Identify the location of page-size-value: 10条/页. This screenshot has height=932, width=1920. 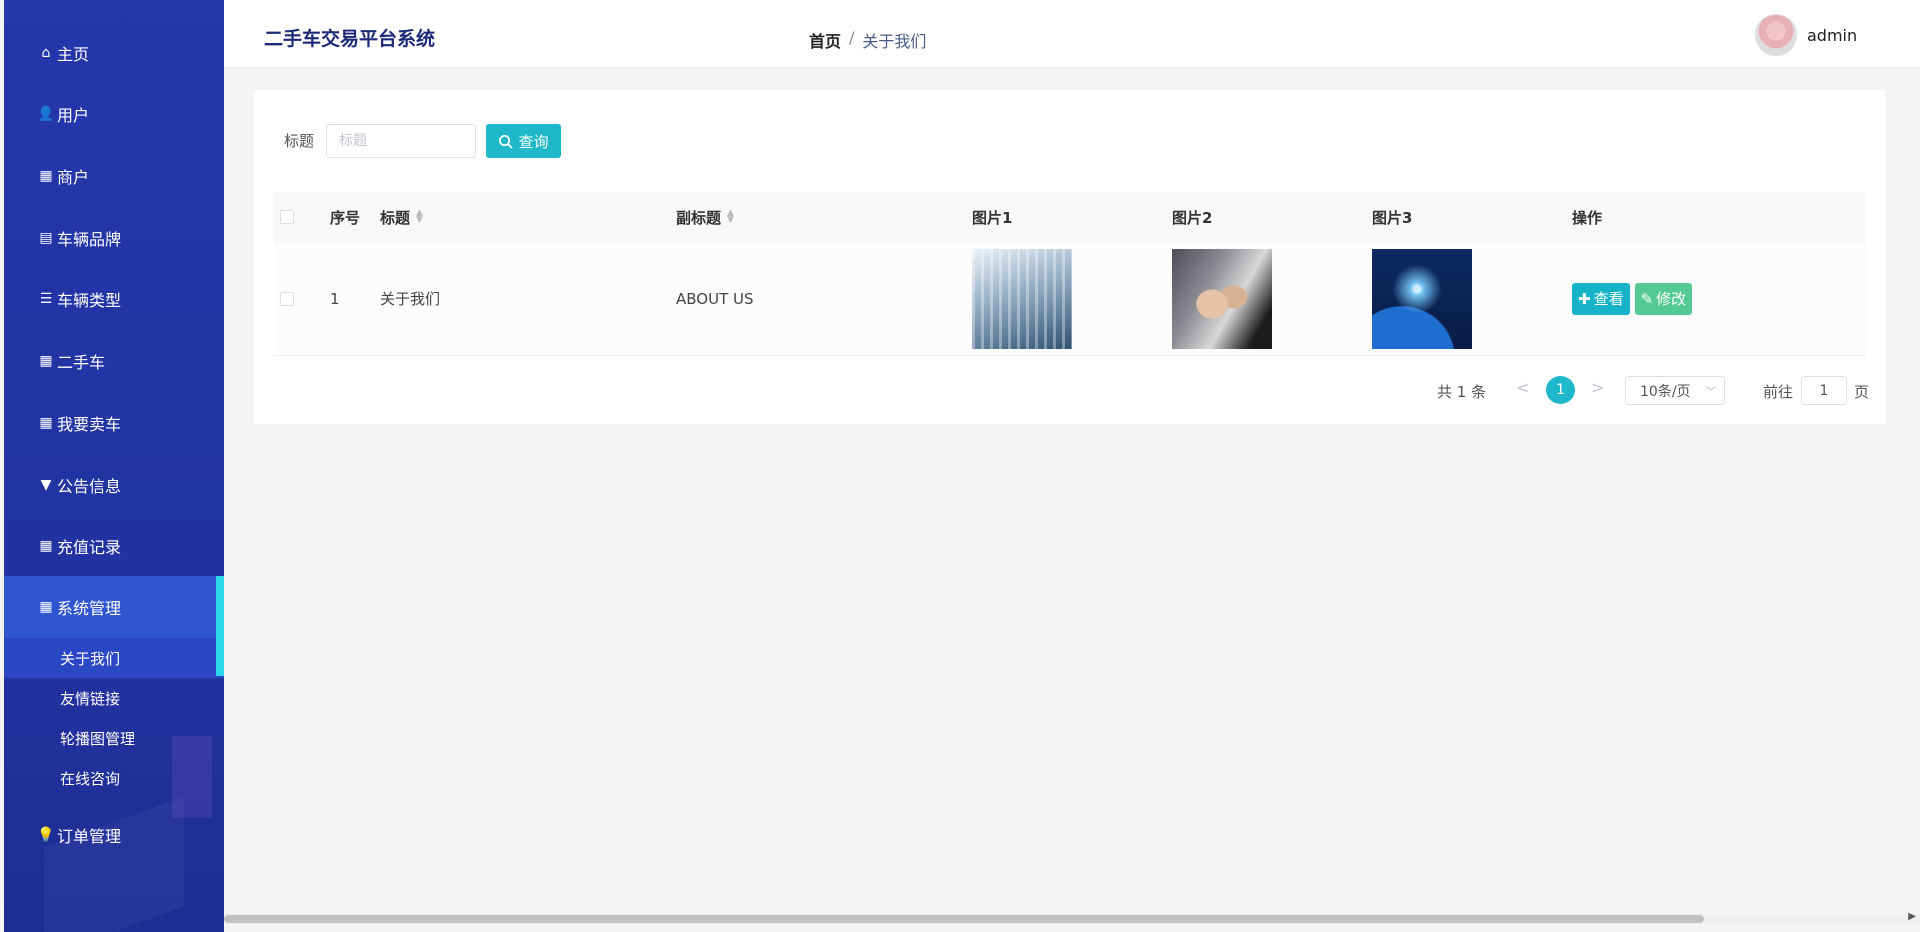
(1665, 391).